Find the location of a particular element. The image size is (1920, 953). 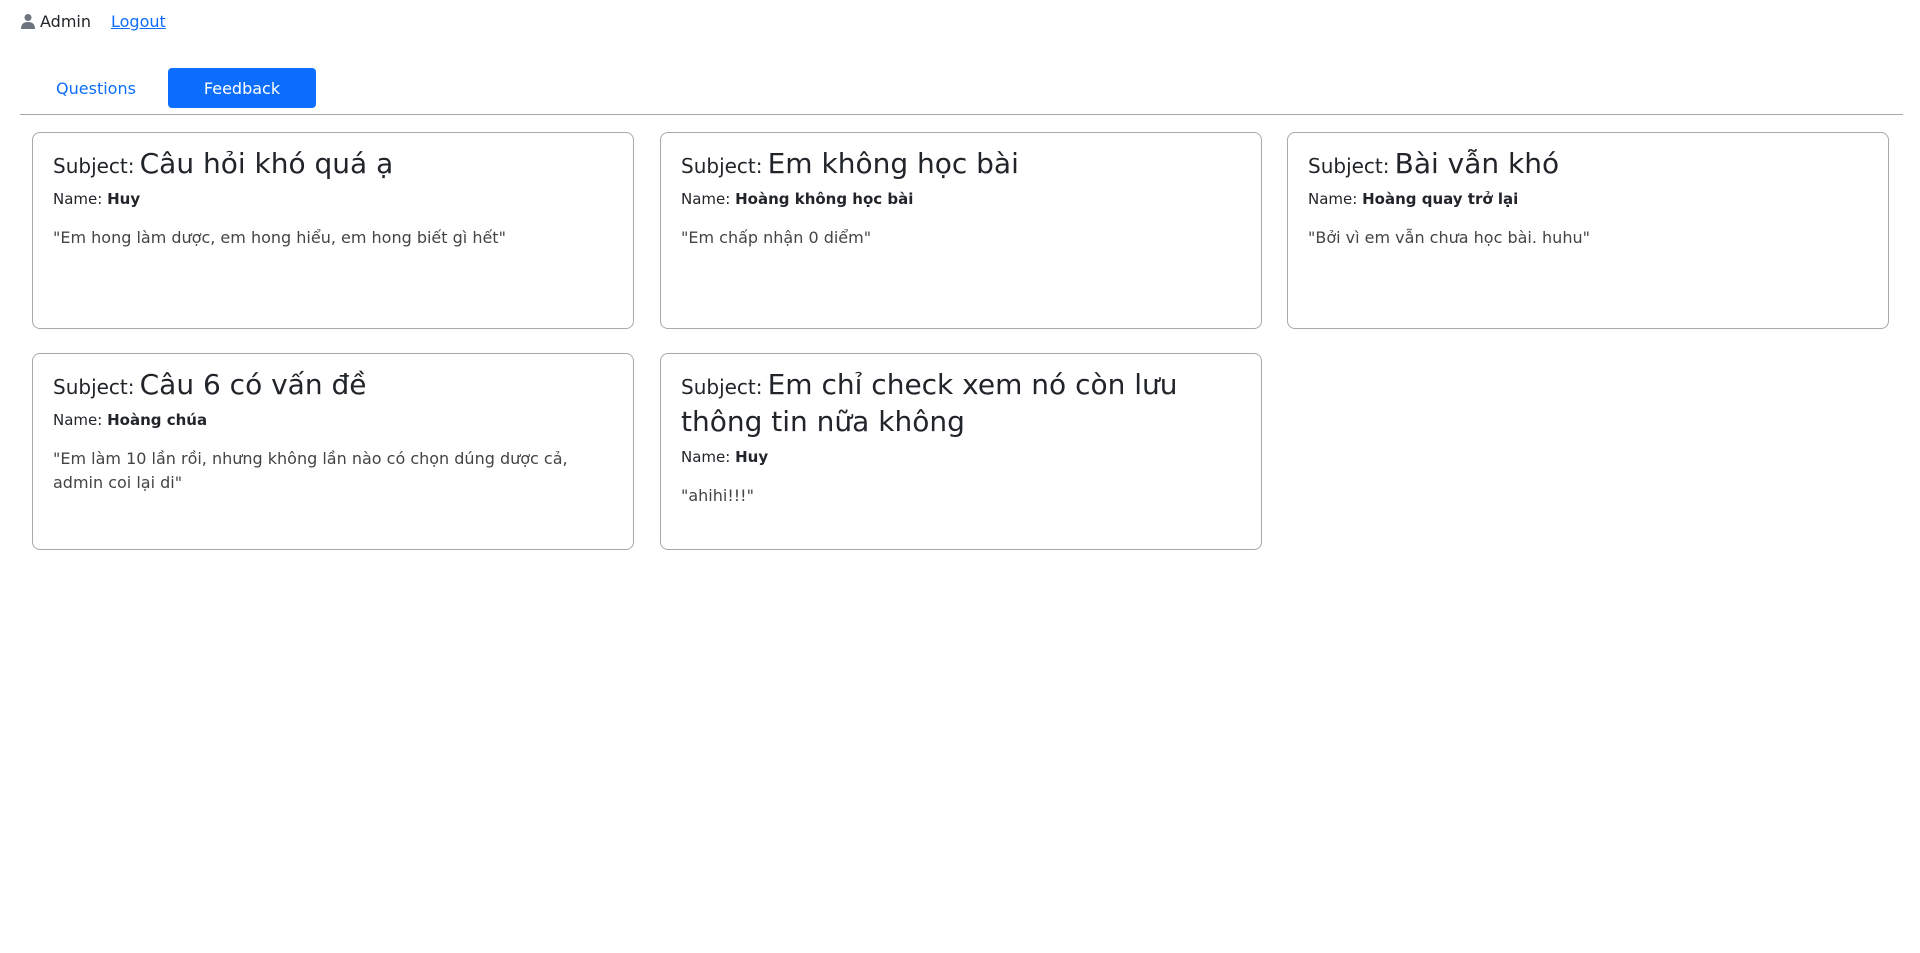

subject-line: Subject: Câu 6 có vấn đề is located at coordinates (333, 386).